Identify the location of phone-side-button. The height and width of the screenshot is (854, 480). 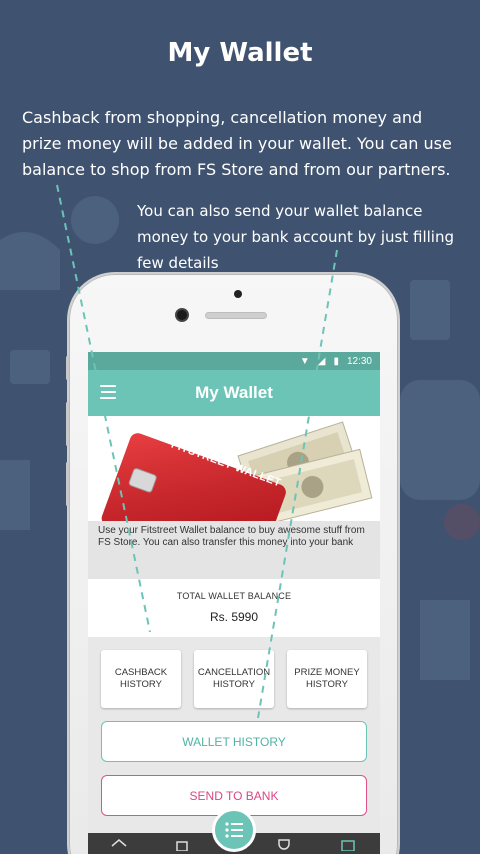
(67, 368).